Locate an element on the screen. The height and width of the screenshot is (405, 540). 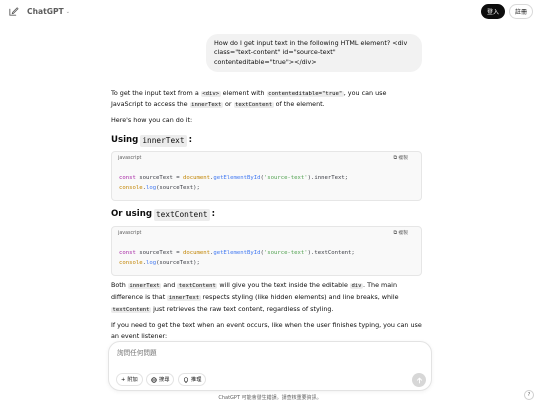
inline-code: textContent is located at coordinates (253, 105).